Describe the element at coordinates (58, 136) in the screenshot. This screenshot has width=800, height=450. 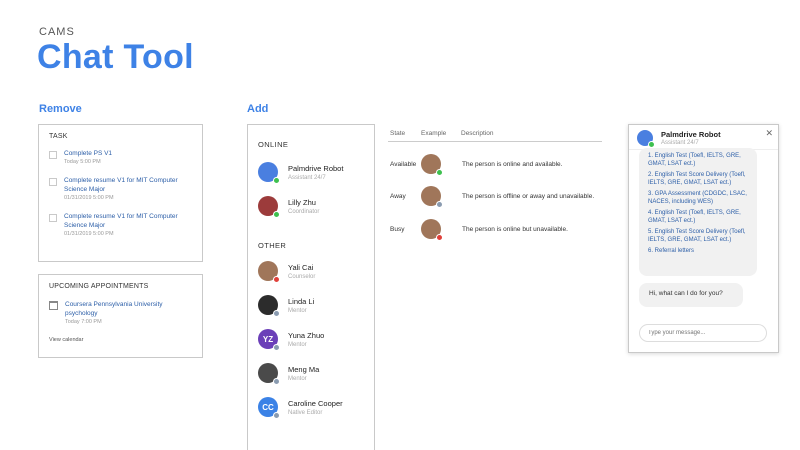
I see `task-card-header: TASK` at that location.